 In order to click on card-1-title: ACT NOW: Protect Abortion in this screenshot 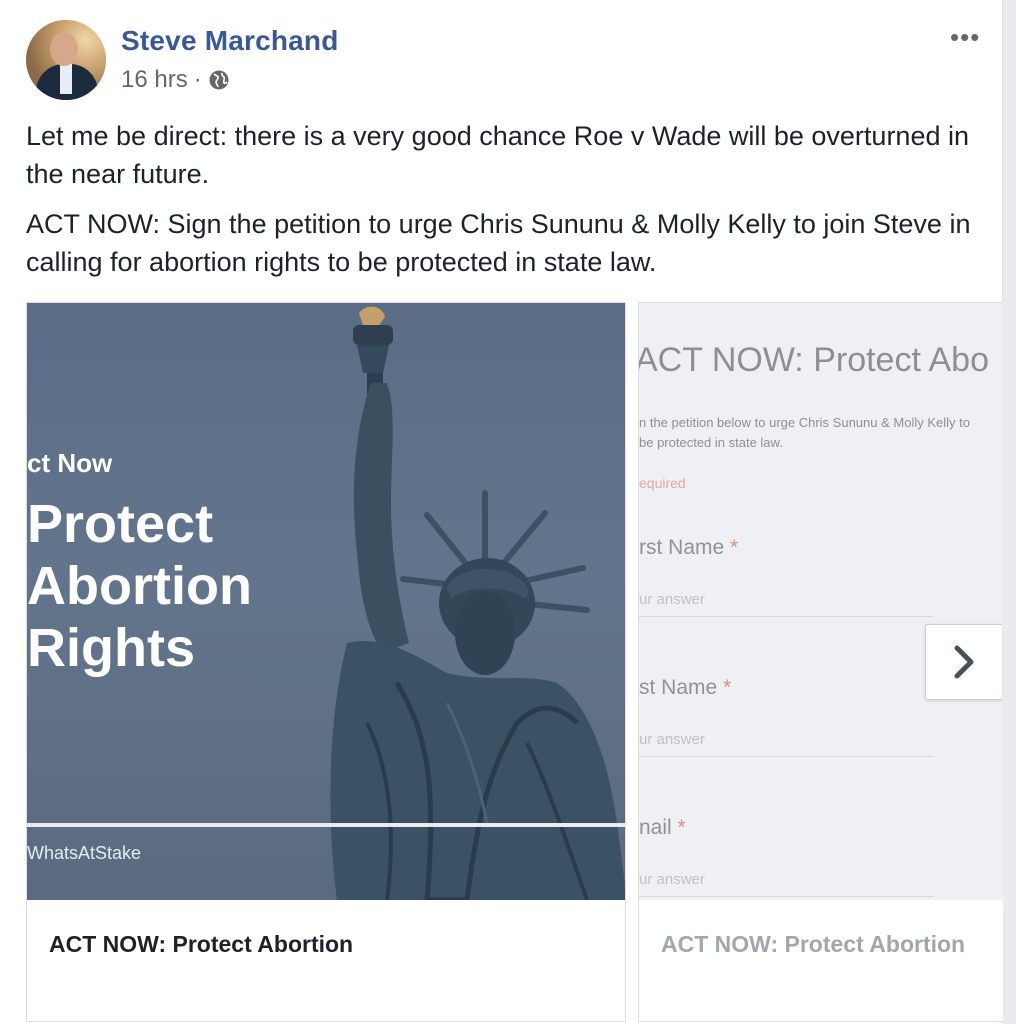, I will do `click(201, 944)`.